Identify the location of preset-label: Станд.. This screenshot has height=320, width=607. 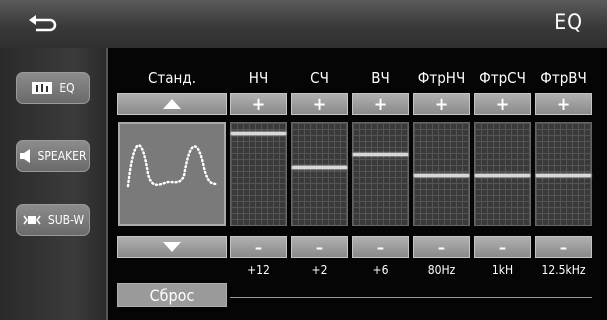
(172, 78).